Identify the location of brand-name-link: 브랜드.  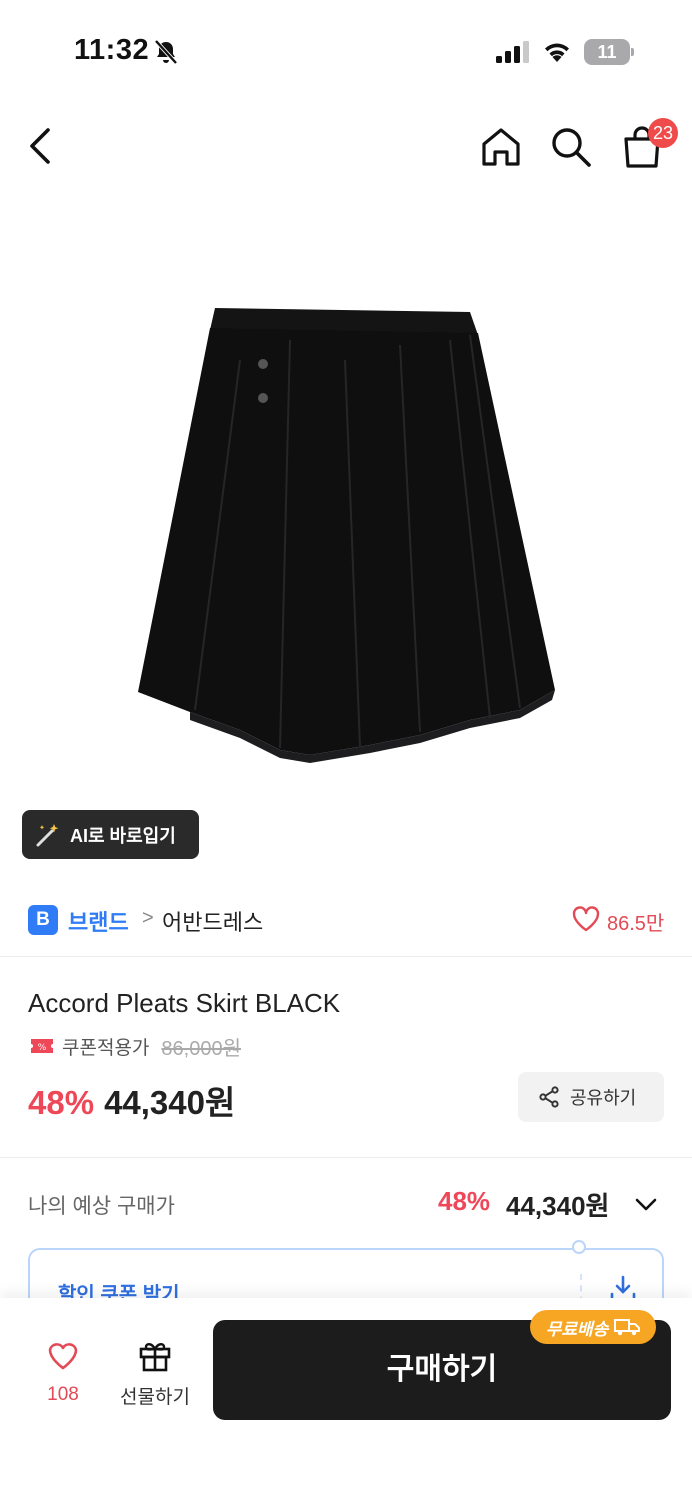
(98, 921).